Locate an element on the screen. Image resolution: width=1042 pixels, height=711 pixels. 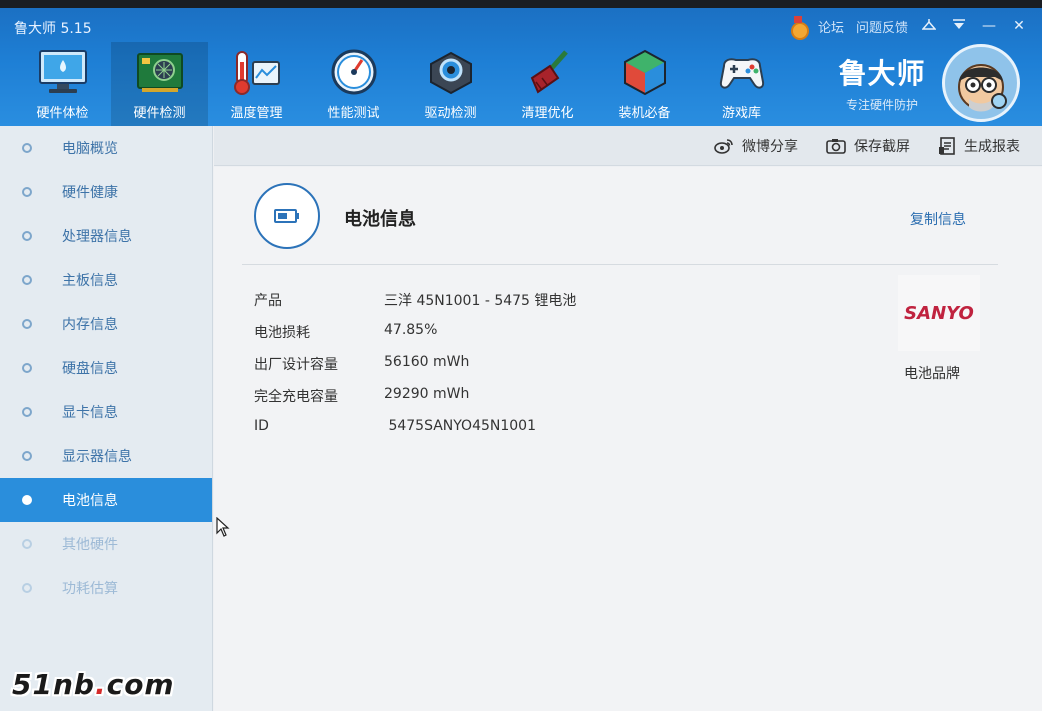
sidebar-item-memory: 内存信息 is located at coordinates (106, 324).